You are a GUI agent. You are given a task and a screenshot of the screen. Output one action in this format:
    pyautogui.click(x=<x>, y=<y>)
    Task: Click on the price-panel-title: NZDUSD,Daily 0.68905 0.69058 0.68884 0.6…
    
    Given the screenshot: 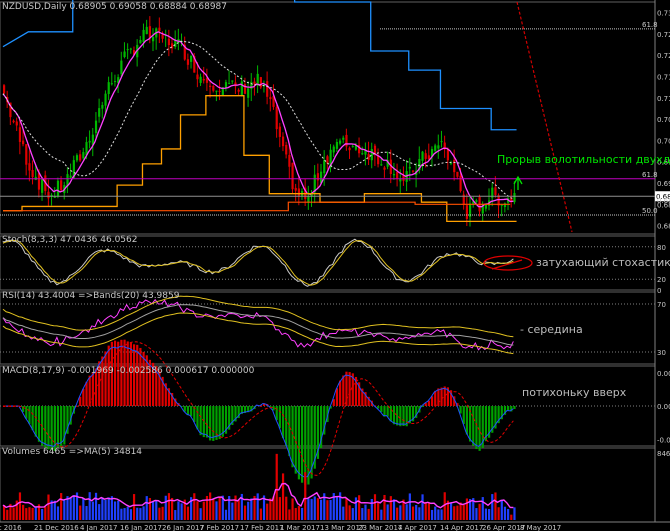 What is the action you would take?
    pyautogui.click(x=114, y=7)
    